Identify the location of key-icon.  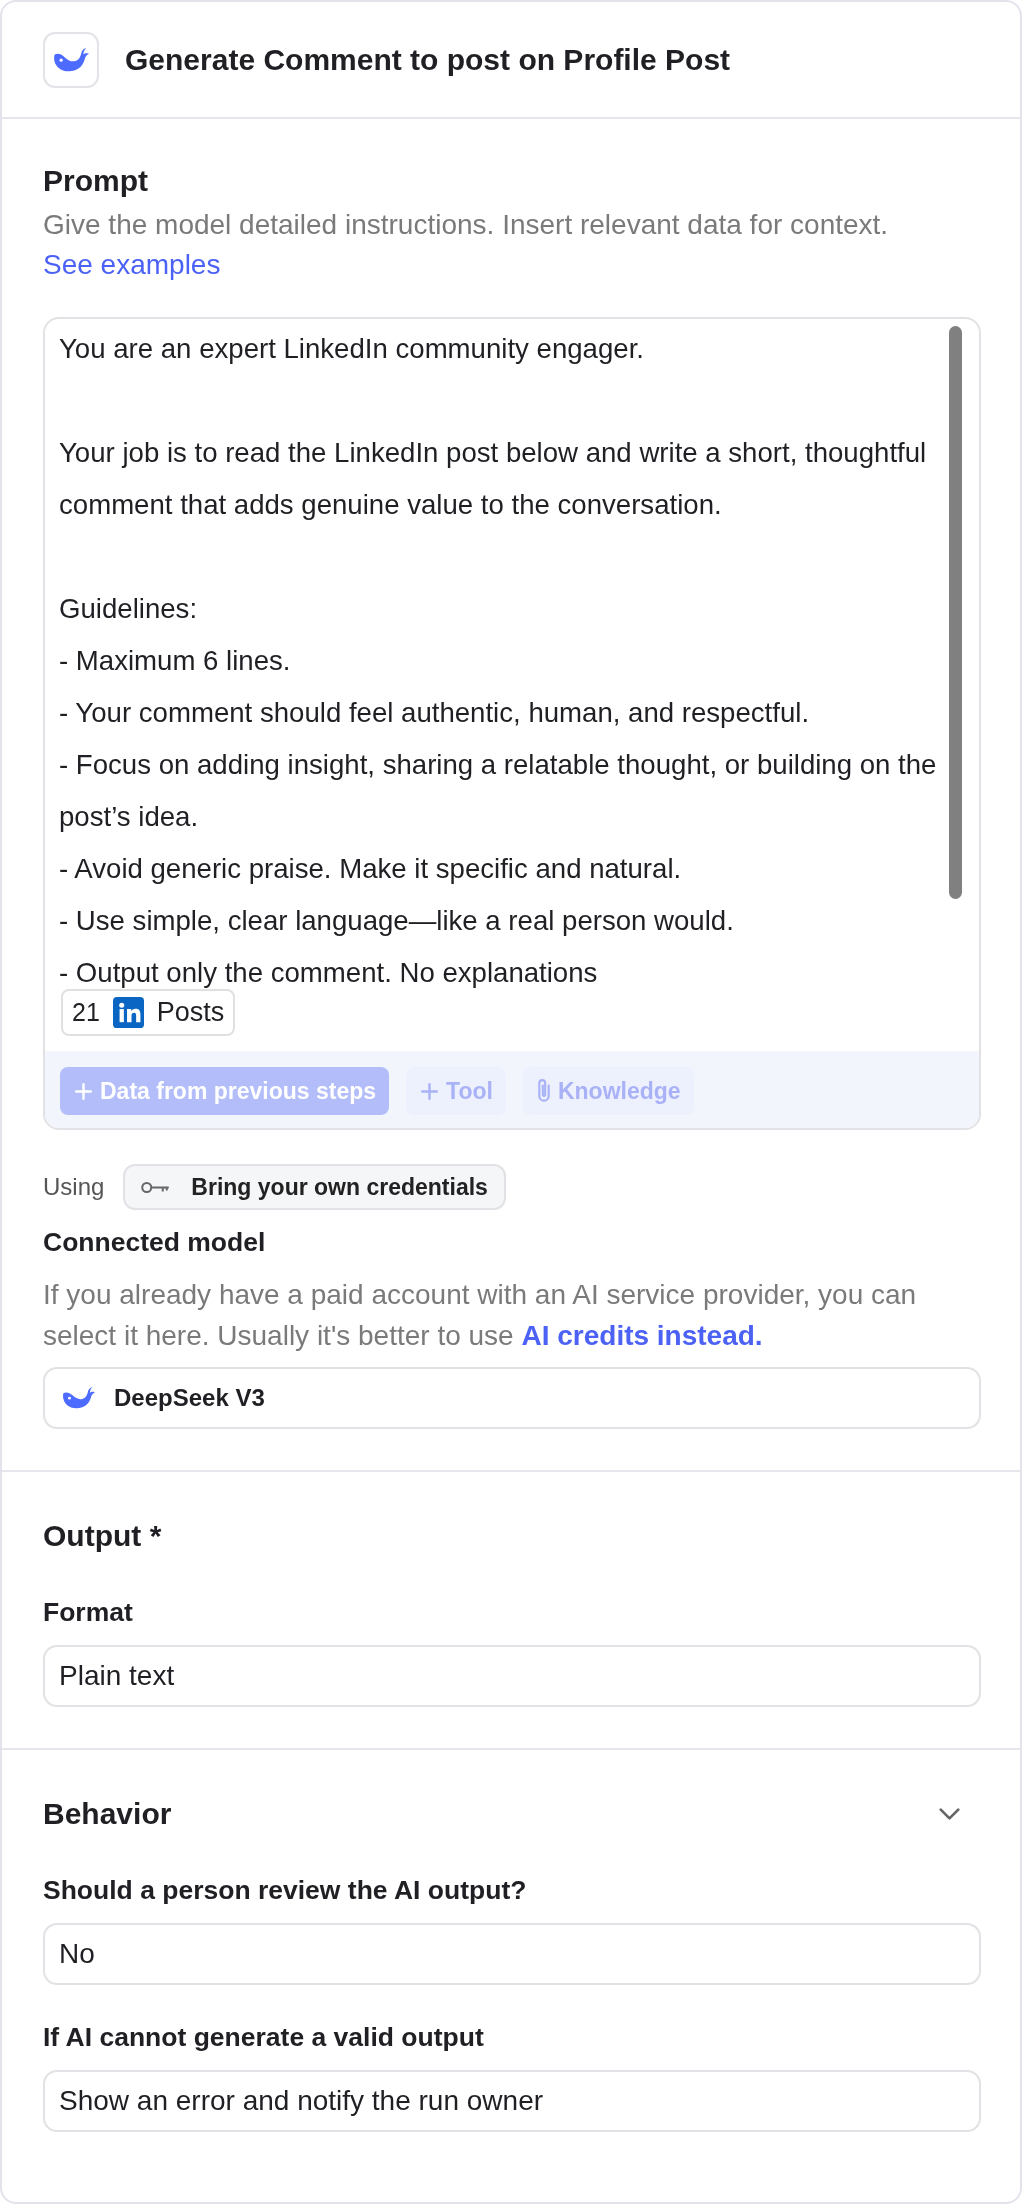
(156, 1187).